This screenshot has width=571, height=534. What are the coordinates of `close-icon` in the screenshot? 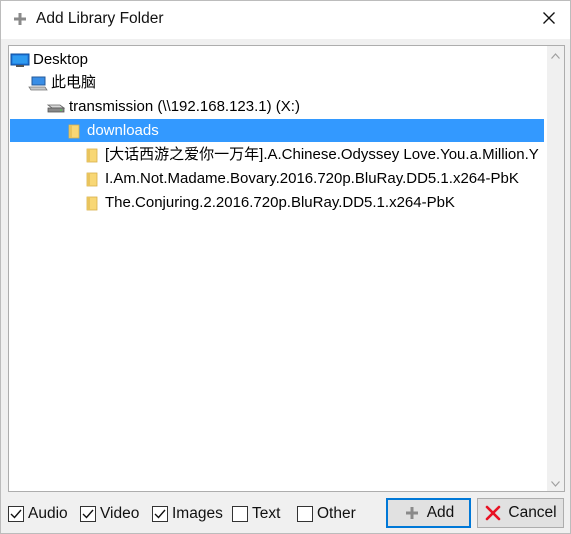 It's located at (549, 20).